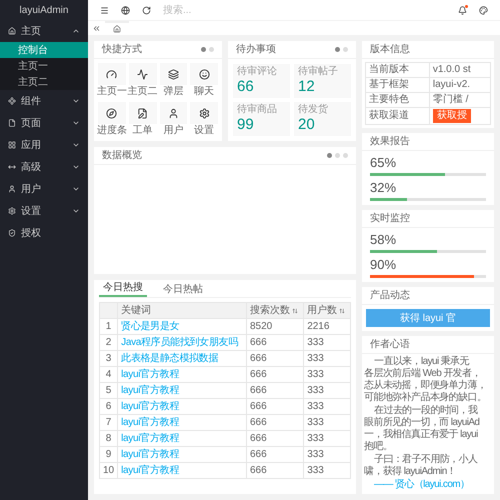  Describe the element at coordinates (182, 342) in the screenshot. I see `keyword-link: Java程序员能找到女朋友吗` at that location.